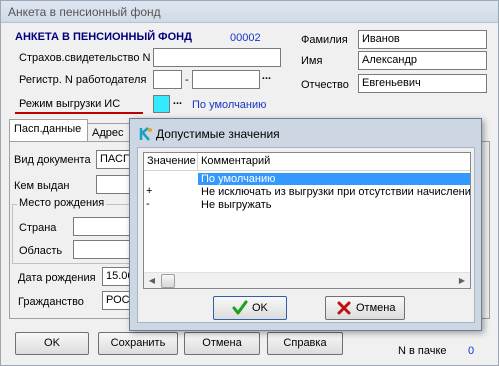 This screenshot has height=366, width=499. I want to click on citizenship-label: Гражданство, so click(51, 302).